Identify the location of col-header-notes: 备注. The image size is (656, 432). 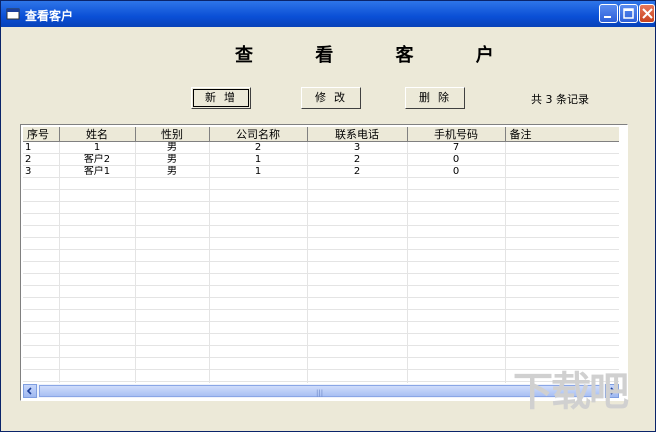
(562, 134).